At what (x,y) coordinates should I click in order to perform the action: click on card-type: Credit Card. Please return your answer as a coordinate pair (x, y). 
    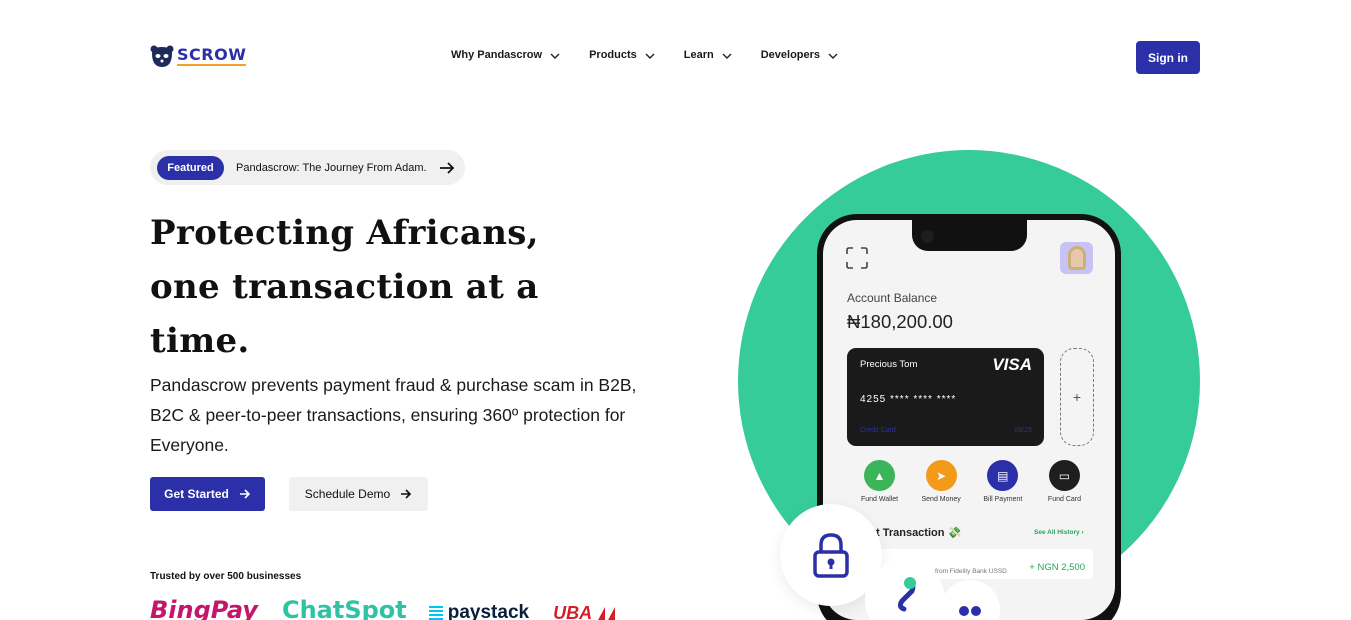
    Looking at the image, I should click on (878, 430).